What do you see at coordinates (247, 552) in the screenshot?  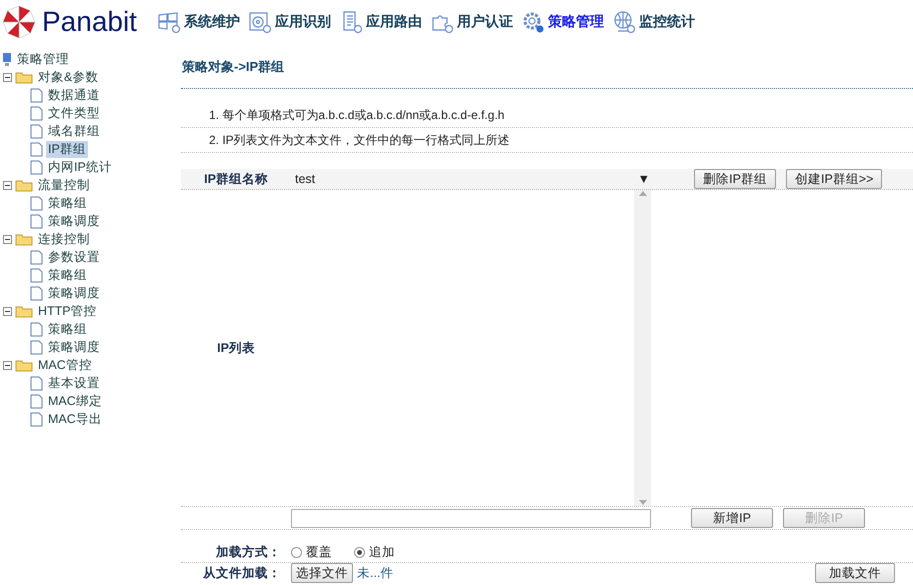 I see `field-label: 加载方式：` at bounding box center [247, 552].